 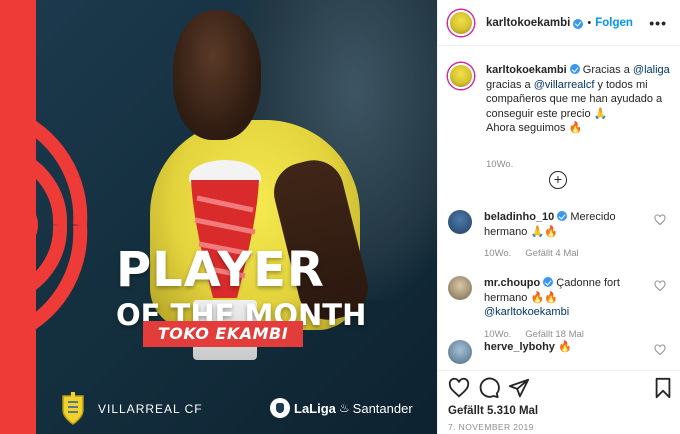 What do you see at coordinates (44, 225) in the screenshot?
I see `laliga-pattern-graphic` at bounding box center [44, 225].